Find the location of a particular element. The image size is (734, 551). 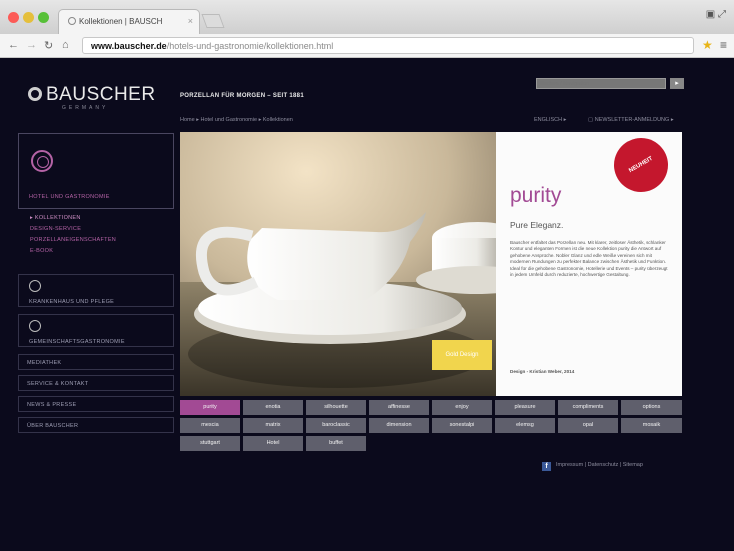

language-link: ENGLISCH ▸ is located at coordinates (550, 120).